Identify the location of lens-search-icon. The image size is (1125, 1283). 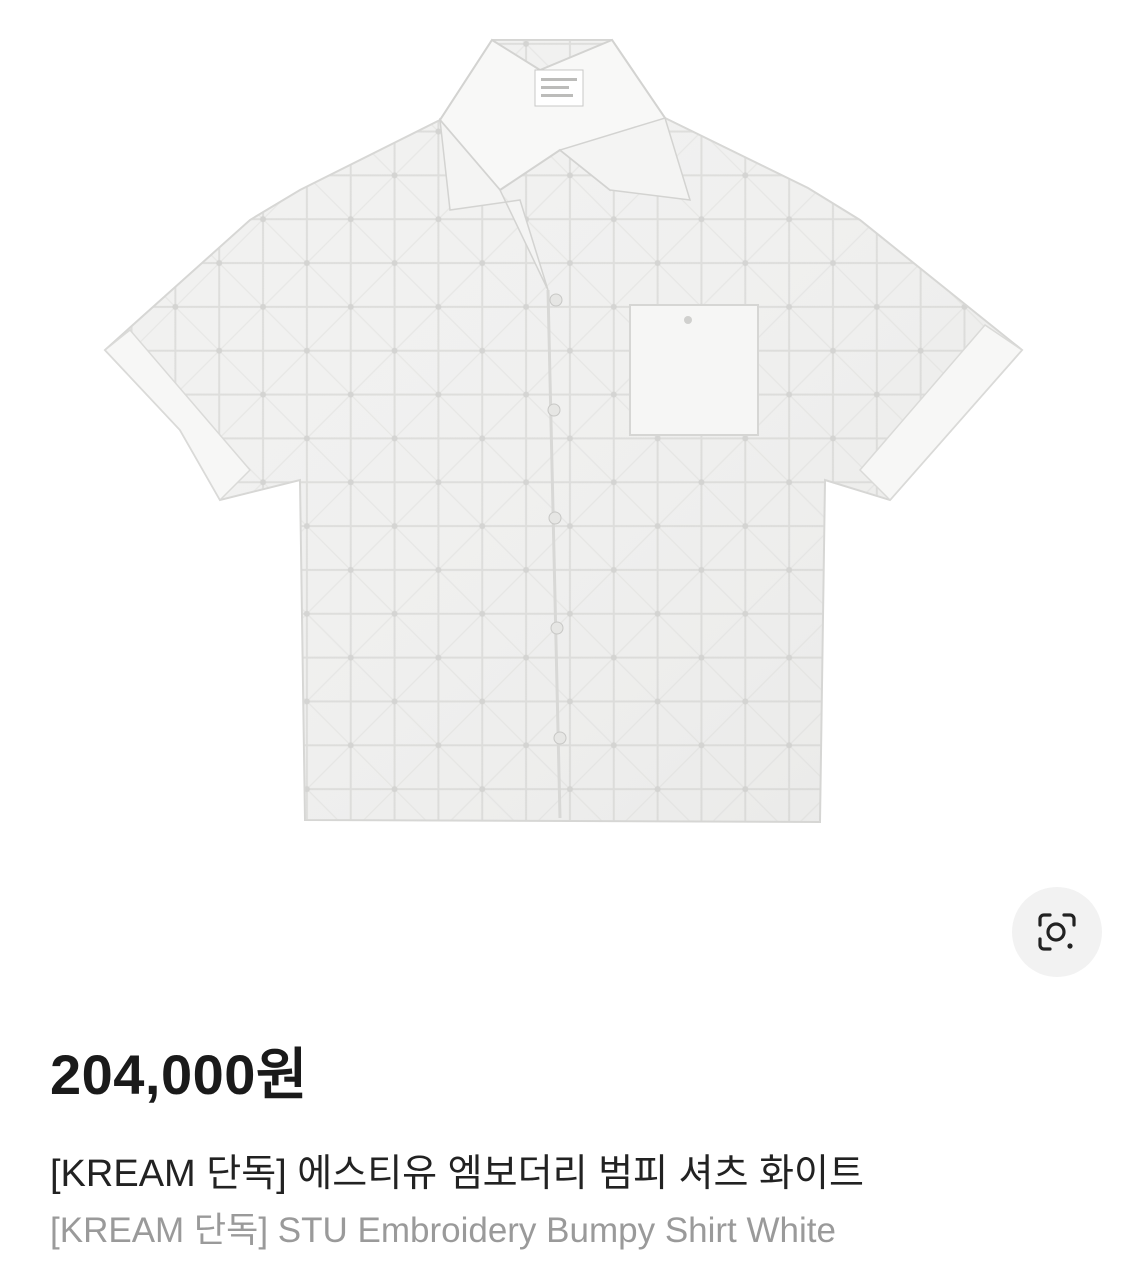
(1057, 932).